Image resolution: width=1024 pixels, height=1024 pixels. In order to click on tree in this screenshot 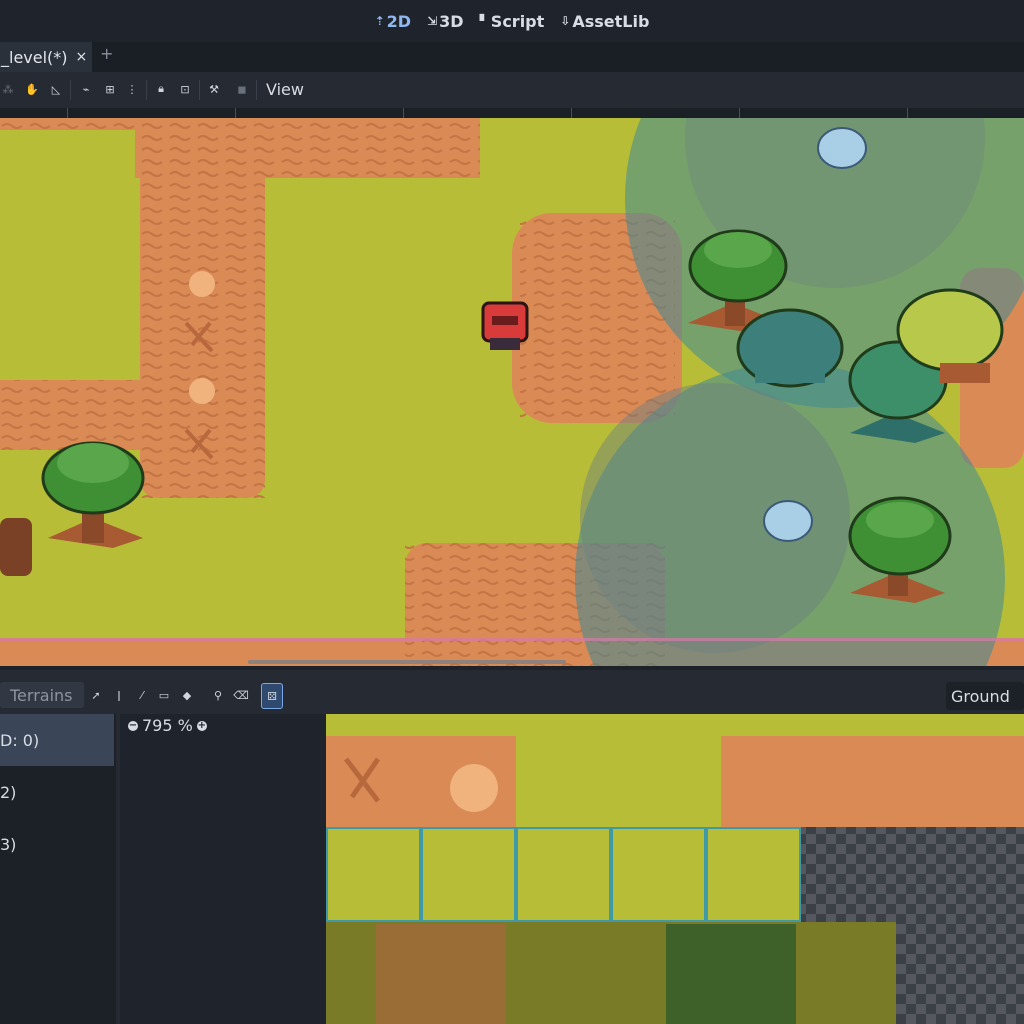, I will do `click(790, 348)`.